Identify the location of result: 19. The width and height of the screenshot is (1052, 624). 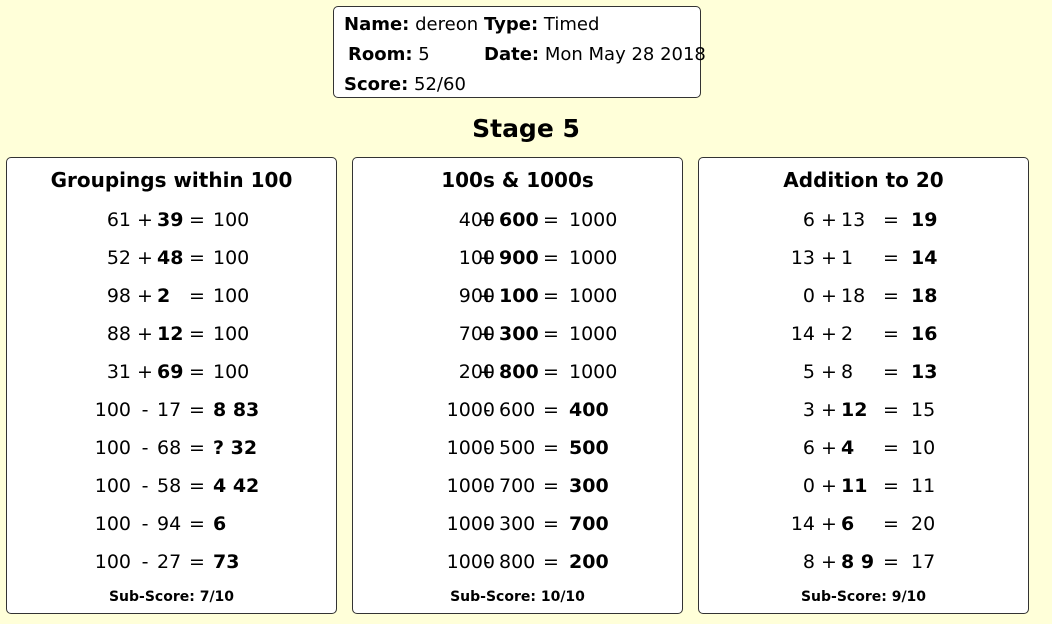
(924, 220).